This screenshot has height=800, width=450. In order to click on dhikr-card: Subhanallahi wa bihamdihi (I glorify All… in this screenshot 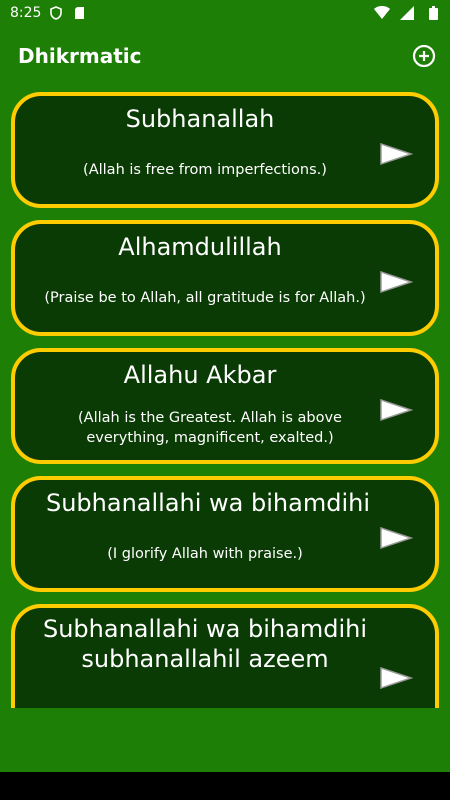, I will do `click(225, 534)`.